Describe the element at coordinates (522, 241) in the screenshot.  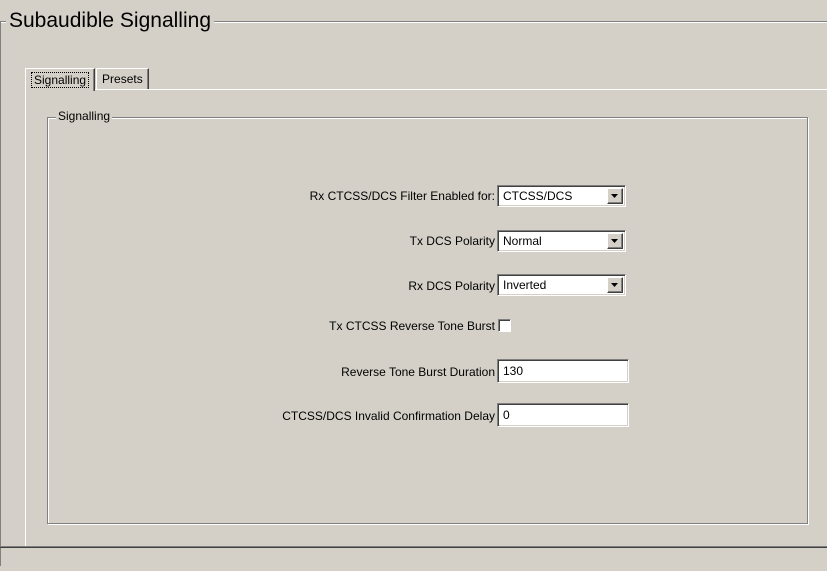
I see `tx-dcs-polarity-value: Normal` at that location.